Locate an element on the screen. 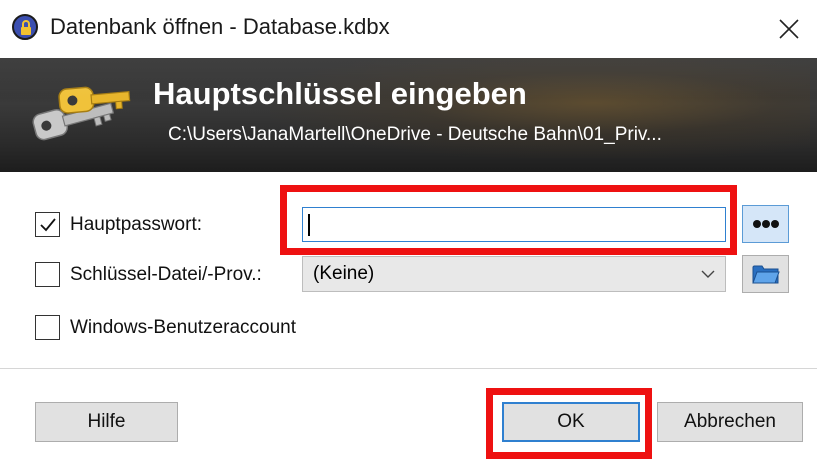 This screenshot has height=468, width=817. separator is located at coordinates (408, 368).